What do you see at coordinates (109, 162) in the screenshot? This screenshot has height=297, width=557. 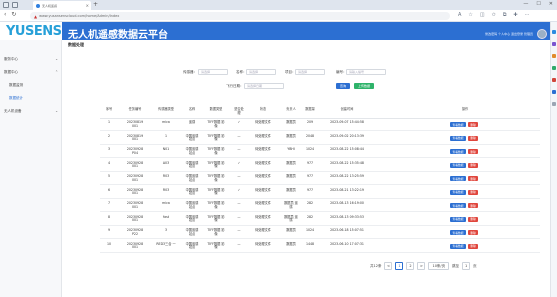 I see `cell-no: 4` at bounding box center [109, 162].